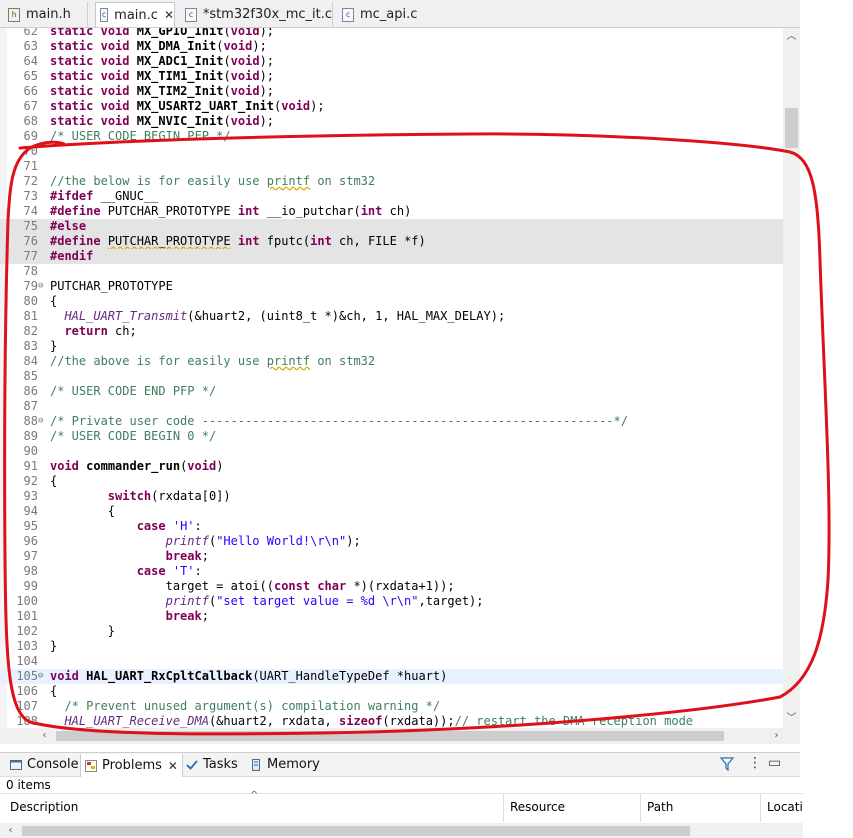  Describe the element at coordinates (140, 496) in the screenshot. I see `code-text: switch(rxdata[0])` at that location.